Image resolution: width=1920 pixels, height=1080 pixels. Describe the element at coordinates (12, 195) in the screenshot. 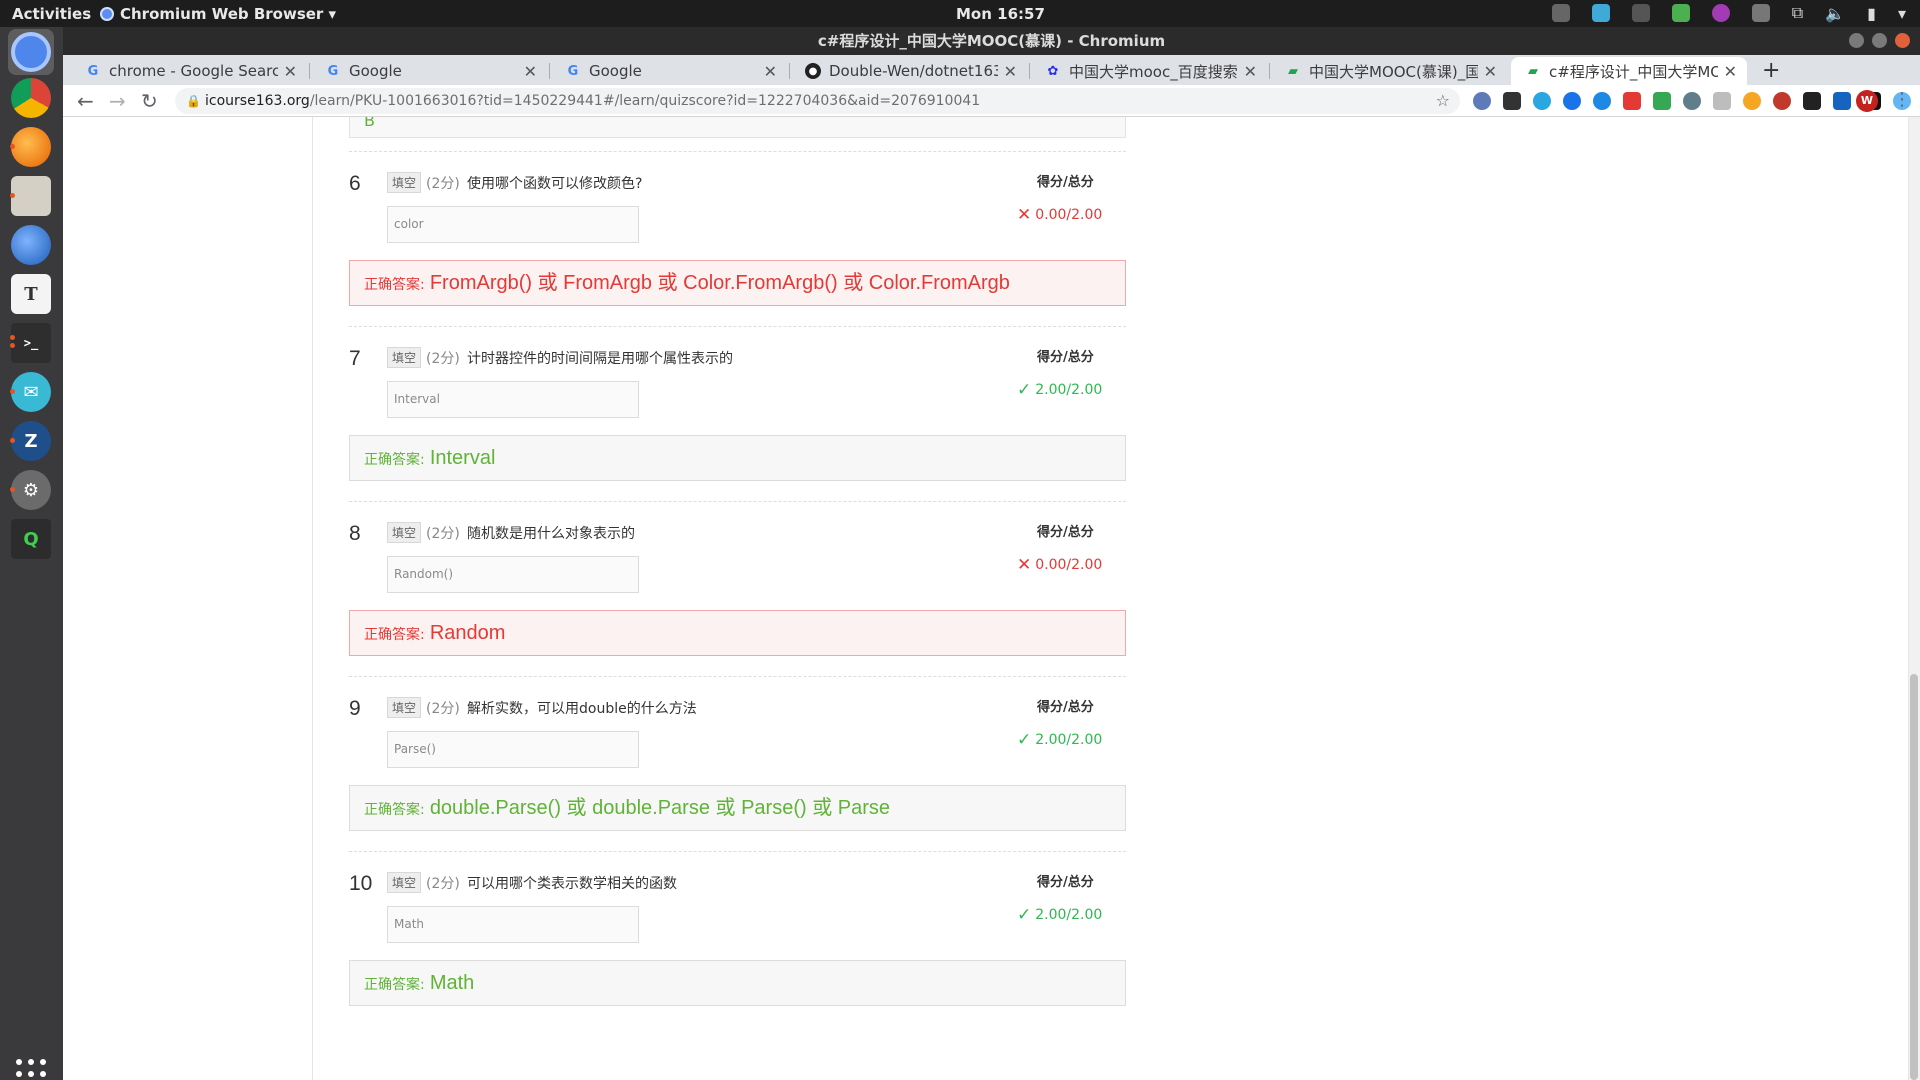

I see `running-indicator` at that location.